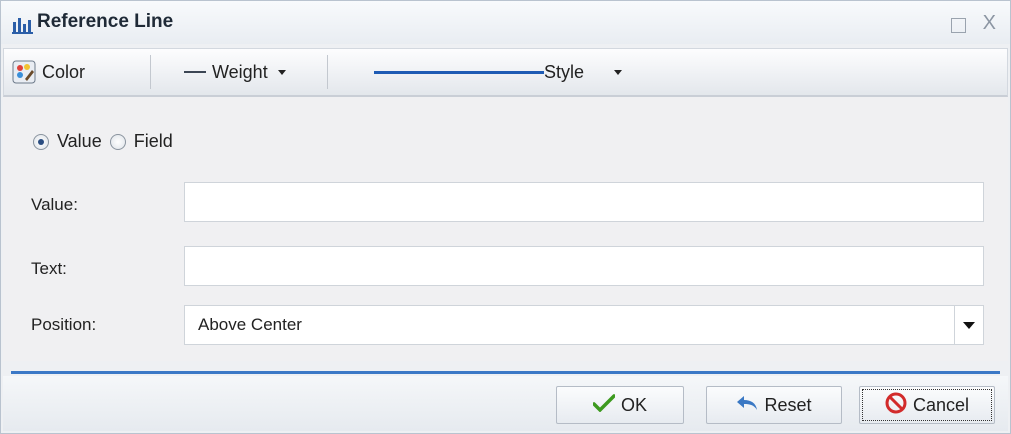  I want to click on weight-label: Weight, so click(240, 71).